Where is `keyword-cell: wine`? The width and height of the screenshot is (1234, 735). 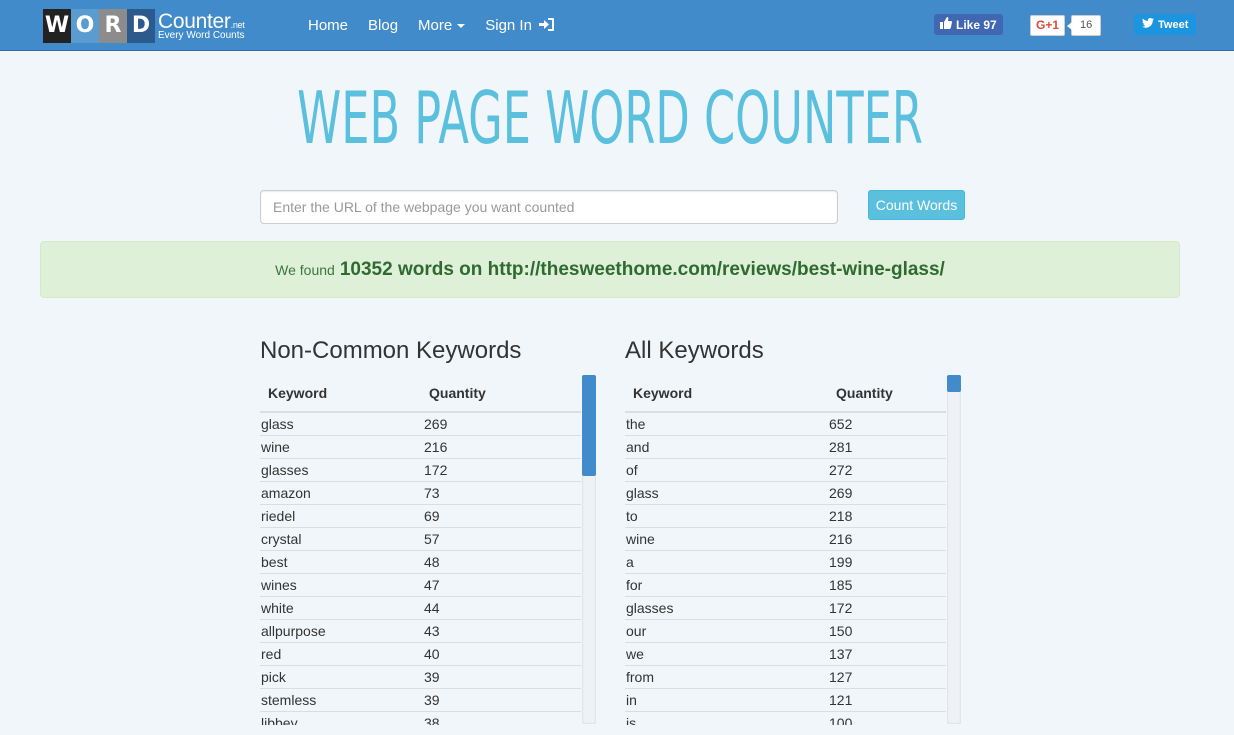 keyword-cell: wine is located at coordinates (341, 446).